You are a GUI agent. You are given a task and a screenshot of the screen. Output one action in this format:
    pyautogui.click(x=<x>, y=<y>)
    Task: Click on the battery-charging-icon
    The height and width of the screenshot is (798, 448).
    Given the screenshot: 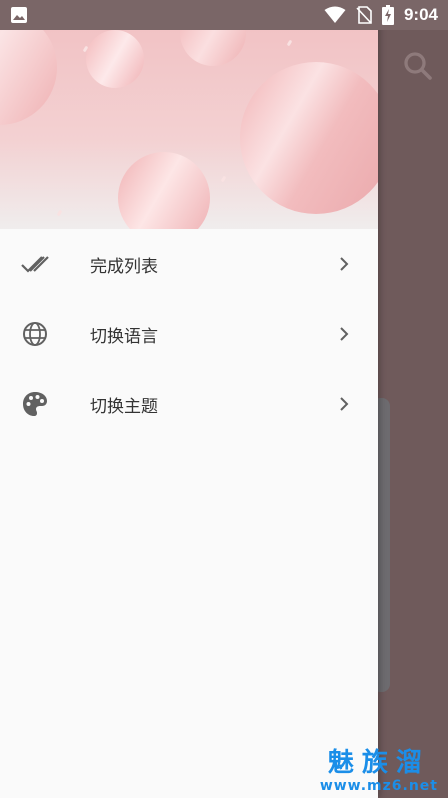 What is the action you would take?
    pyautogui.click(x=387, y=15)
    